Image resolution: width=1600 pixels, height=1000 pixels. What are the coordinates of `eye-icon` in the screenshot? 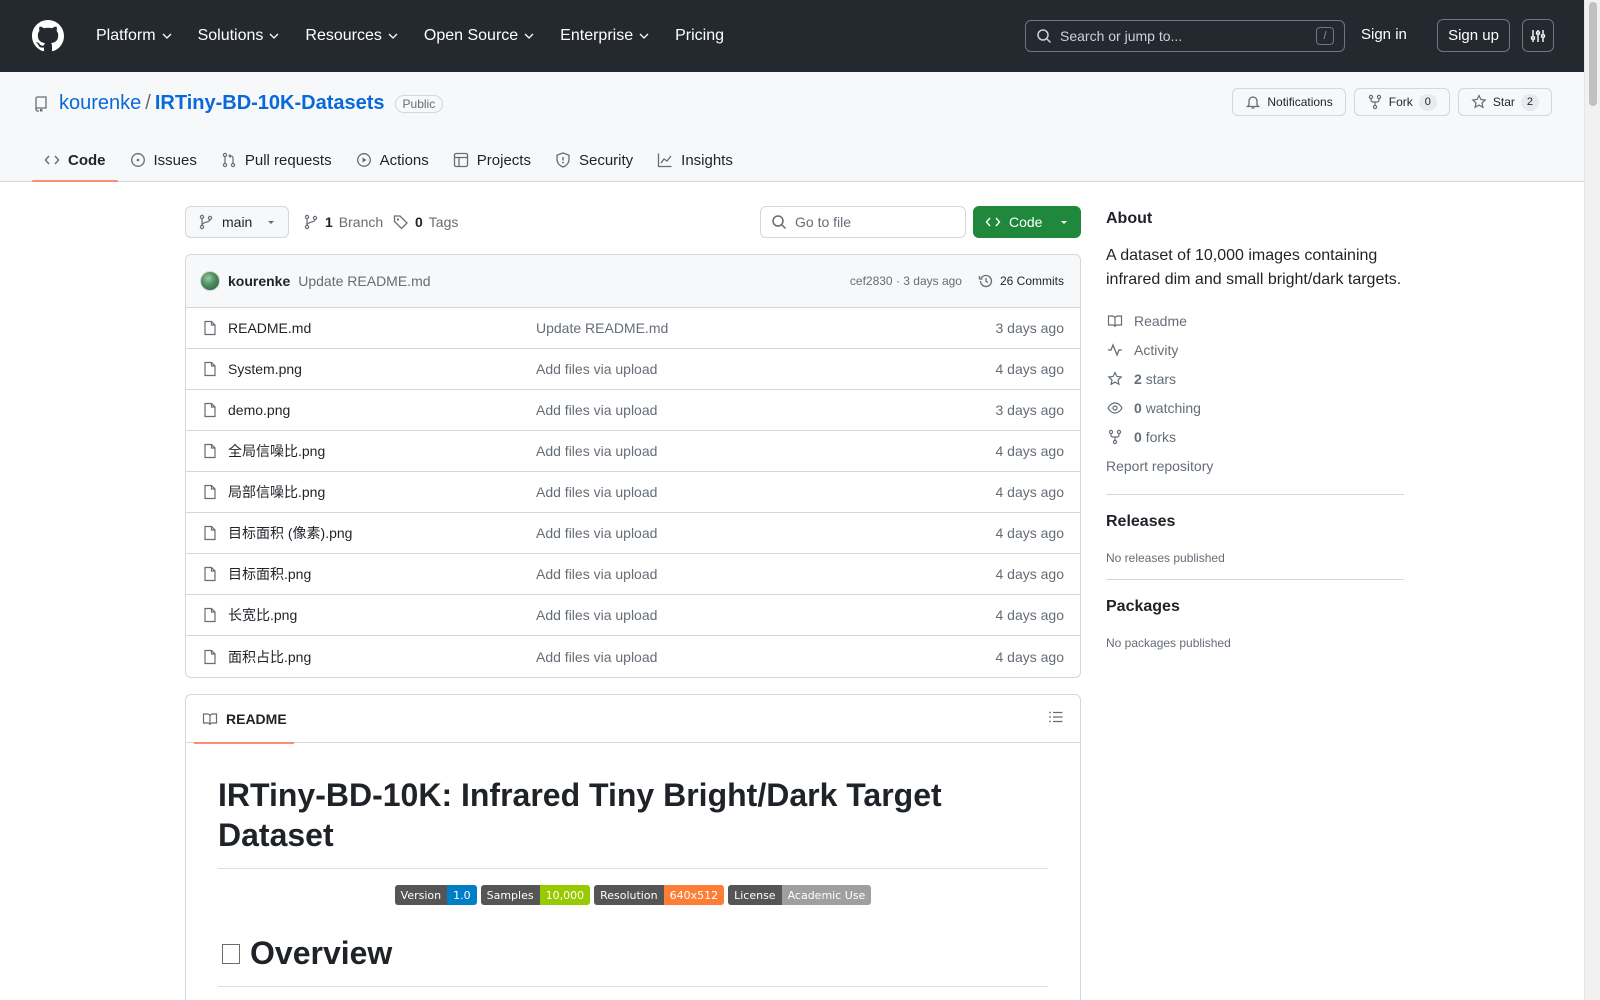 It's located at (1115, 407).